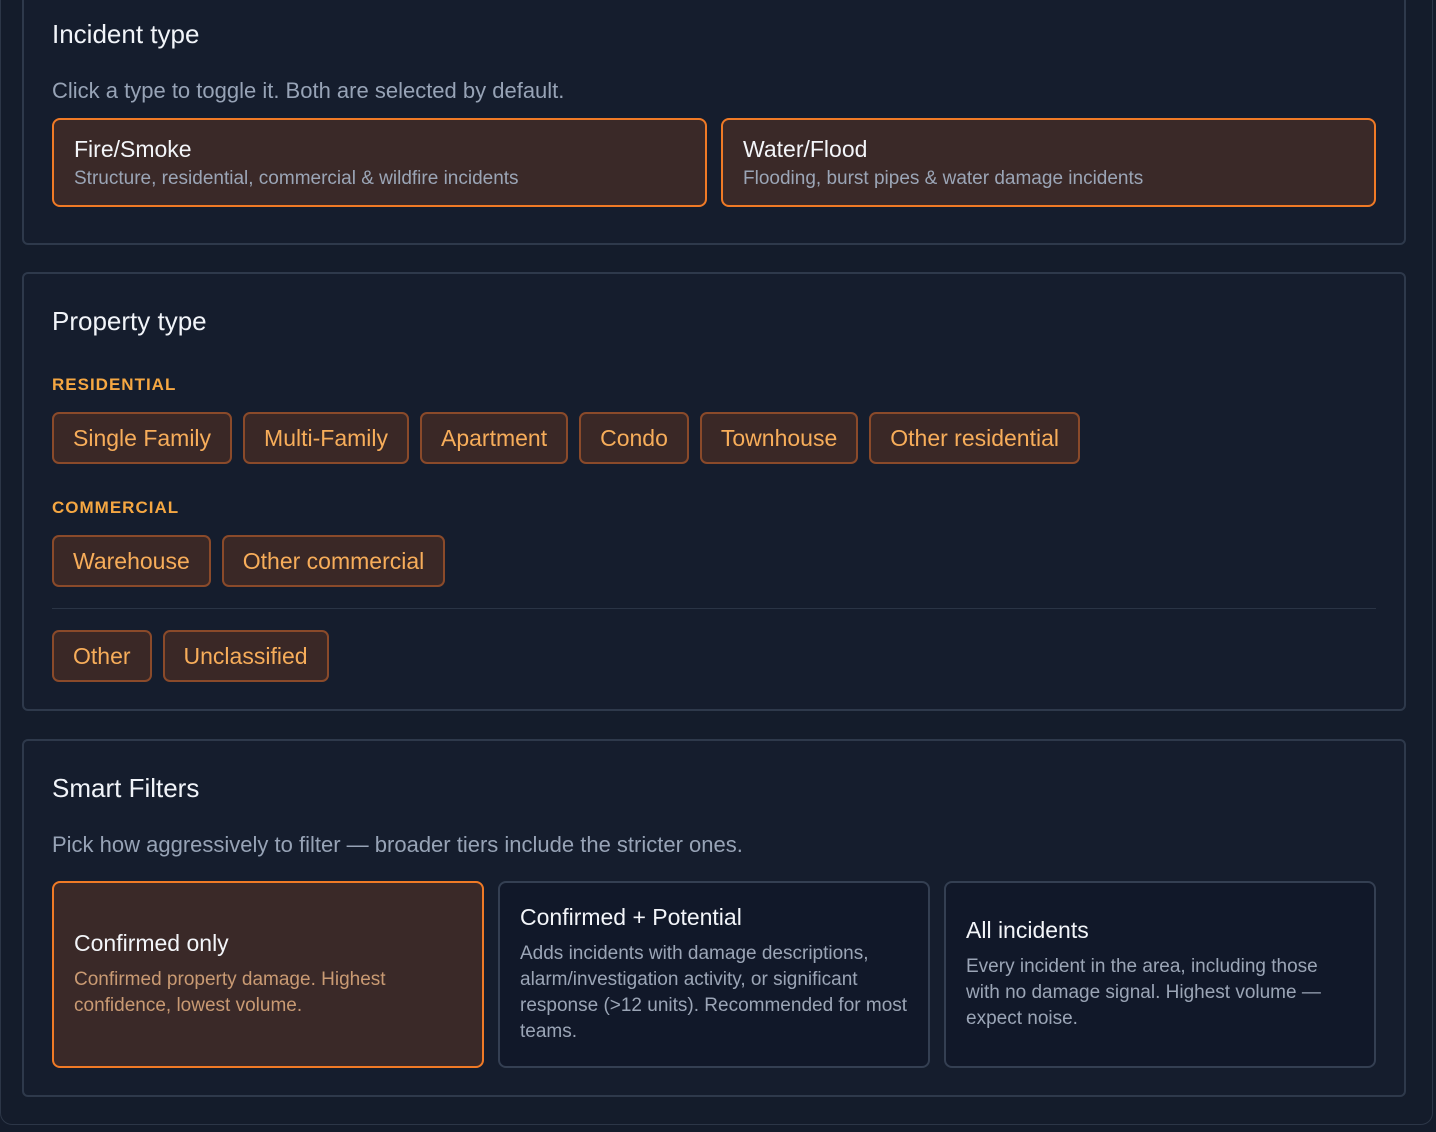 This screenshot has width=1436, height=1132. What do you see at coordinates (779, 438) in the screenshot?
I see `chip-townhouse: Townhouse` at bounding box center [779, 438].